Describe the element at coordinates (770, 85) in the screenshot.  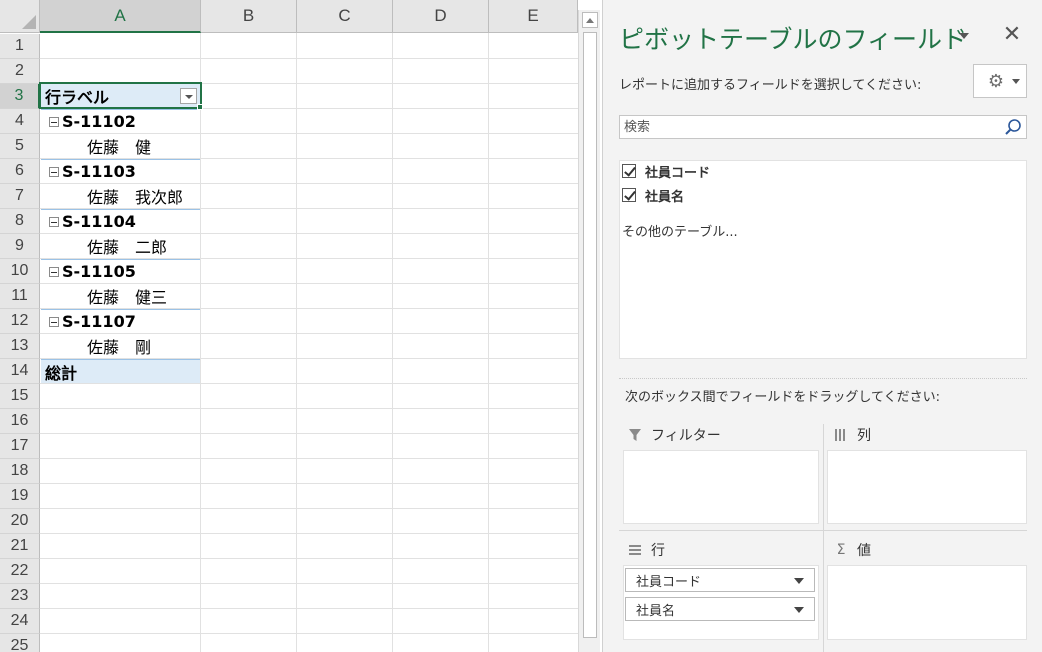
I see `choose-fields-label: レポートに追加するフィールドを選択してください:` at that location.